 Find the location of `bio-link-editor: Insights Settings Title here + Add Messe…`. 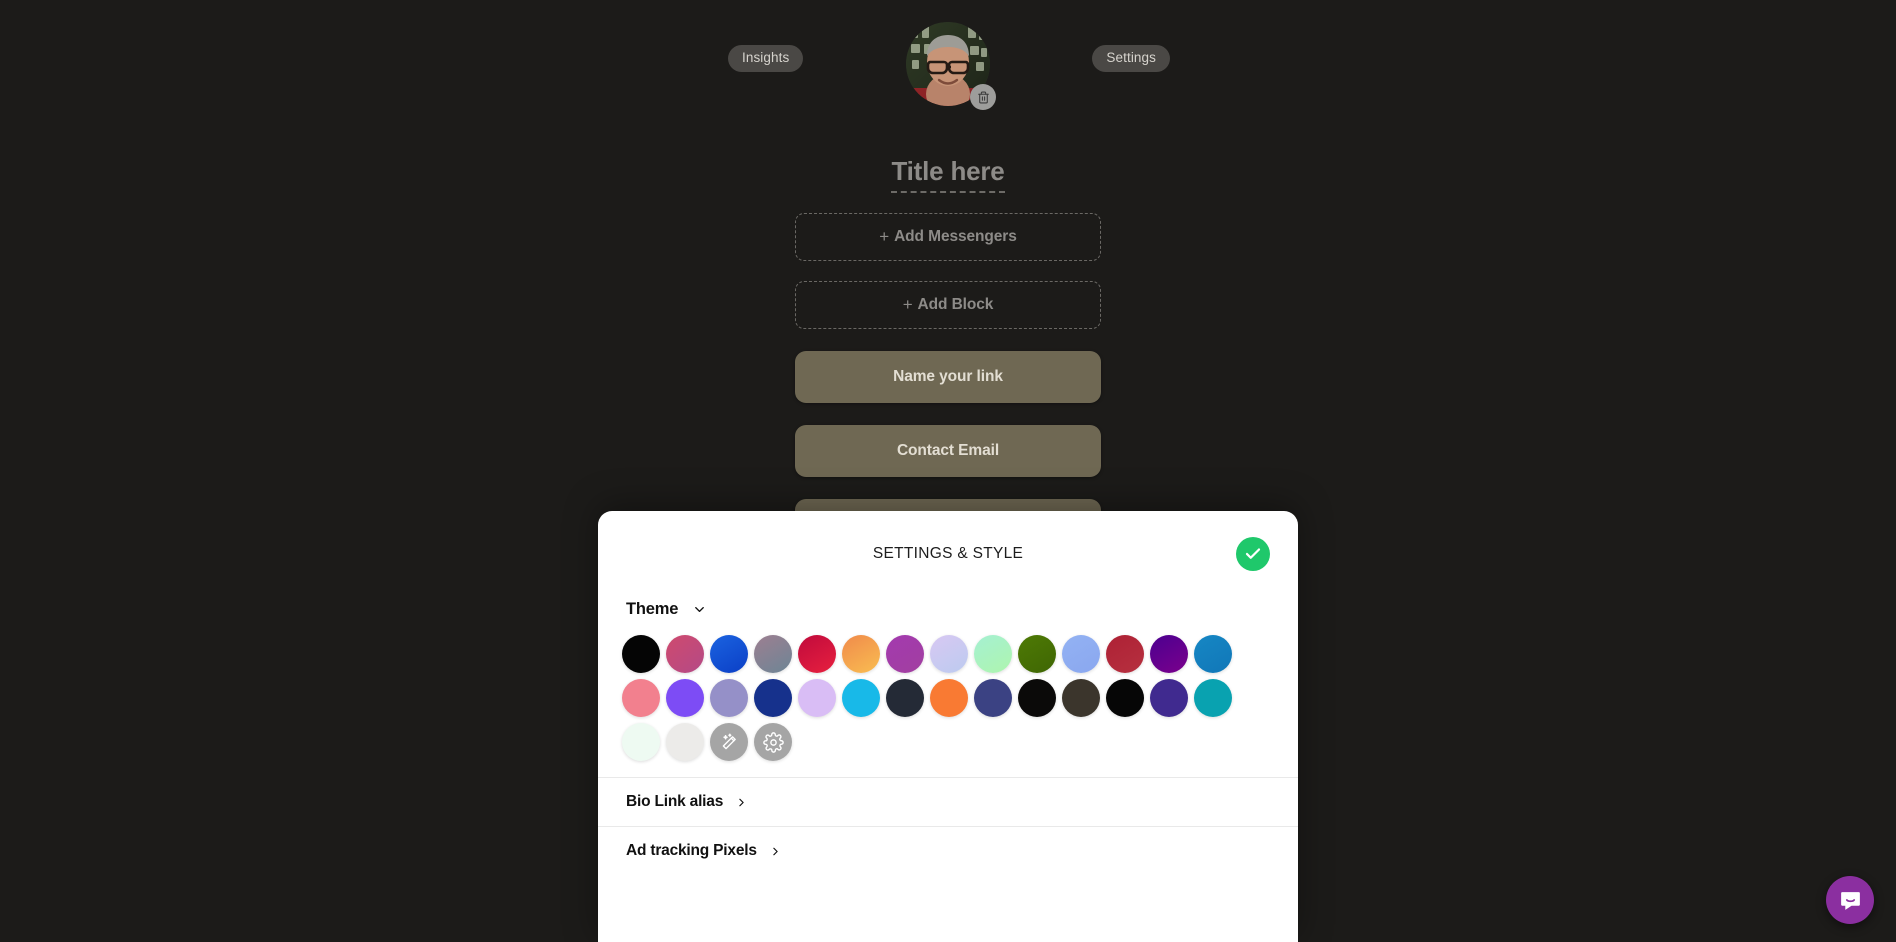

bio-link-editor: Insights Settings Title here + Add Messe… is located at coordinates (949, 275).